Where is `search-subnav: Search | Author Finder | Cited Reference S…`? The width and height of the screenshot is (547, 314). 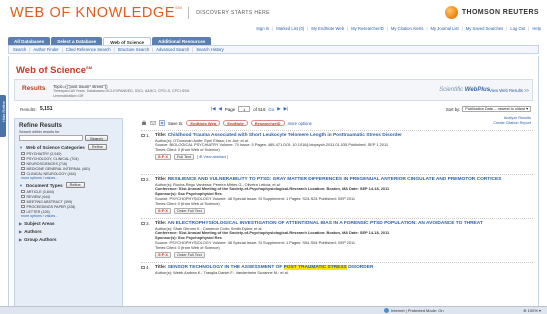
search-subnav: Search | Author Finder | Cited Reference S… is located at coordinates (273, 49).